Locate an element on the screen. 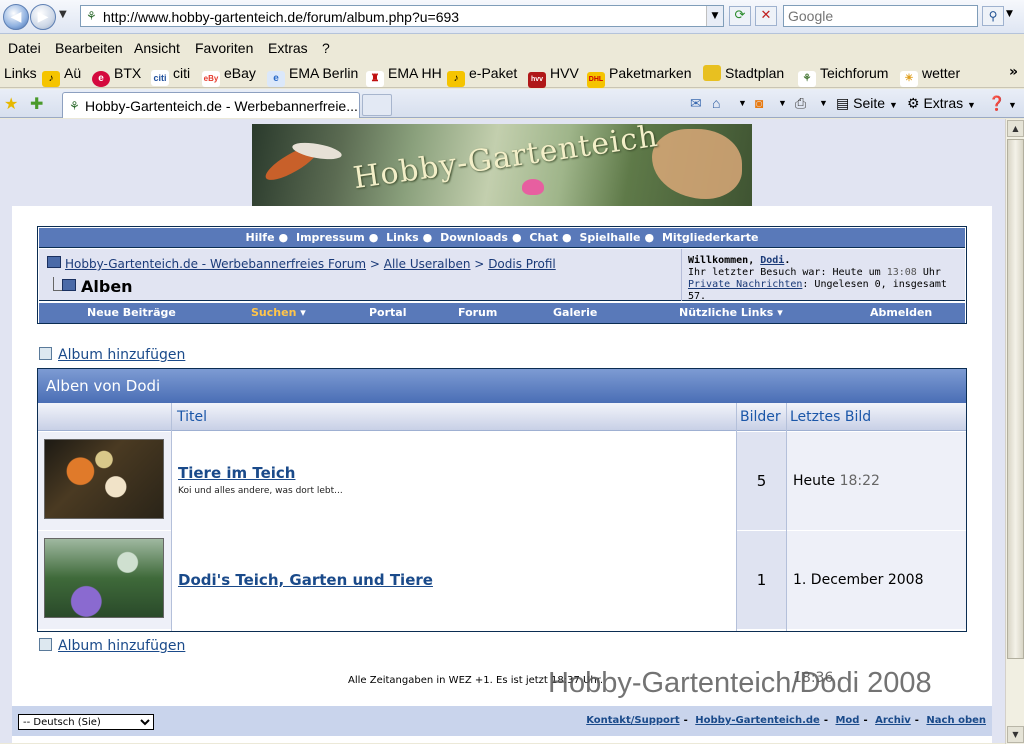 The height and width of the screenshot is (744, 1024). menu-help: ? is located at coordinates (326, 48).